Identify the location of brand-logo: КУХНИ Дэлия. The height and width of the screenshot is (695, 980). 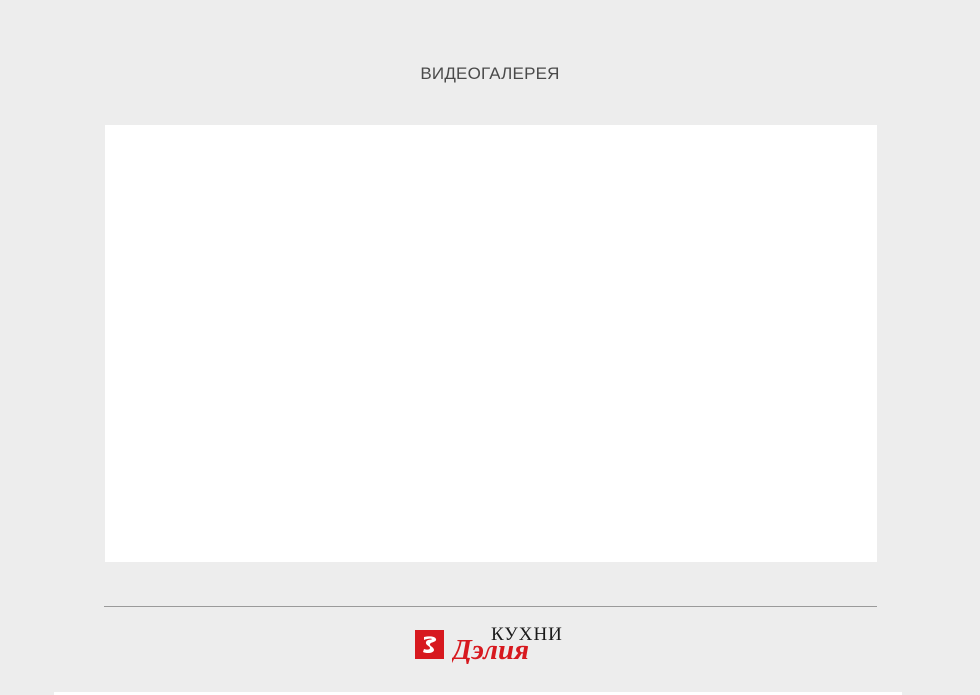
(495, 644).